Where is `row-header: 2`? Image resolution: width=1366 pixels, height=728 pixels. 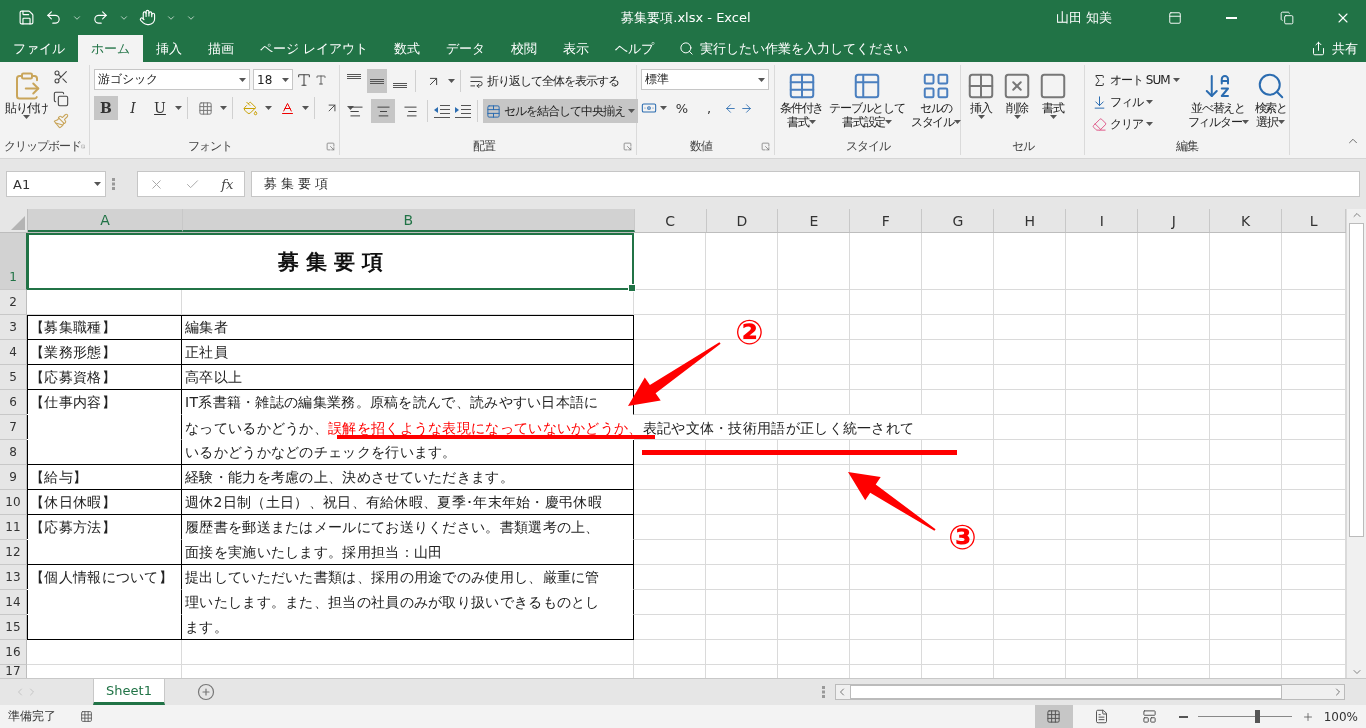 row-header: 2 is located at coordinates (13, 302).